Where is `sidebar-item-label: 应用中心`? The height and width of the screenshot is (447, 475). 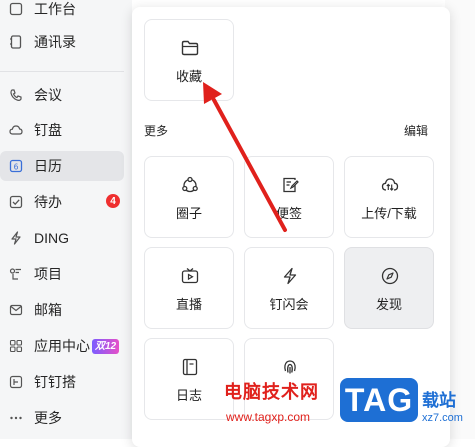
sidebar-item-label: 应用中心 is located at coordinates (62, 346).